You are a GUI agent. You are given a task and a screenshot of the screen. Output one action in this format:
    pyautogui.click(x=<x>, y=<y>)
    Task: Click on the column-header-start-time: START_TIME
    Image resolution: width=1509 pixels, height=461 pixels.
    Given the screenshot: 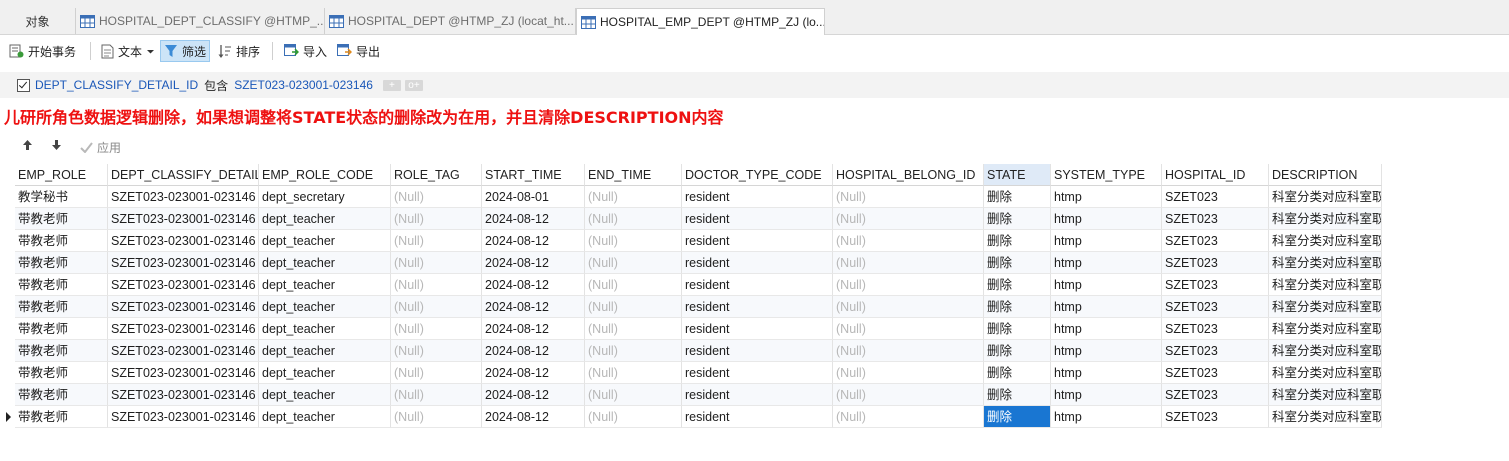 What is the action you would take?
    pyautogui.click(x=533, y=175)
    